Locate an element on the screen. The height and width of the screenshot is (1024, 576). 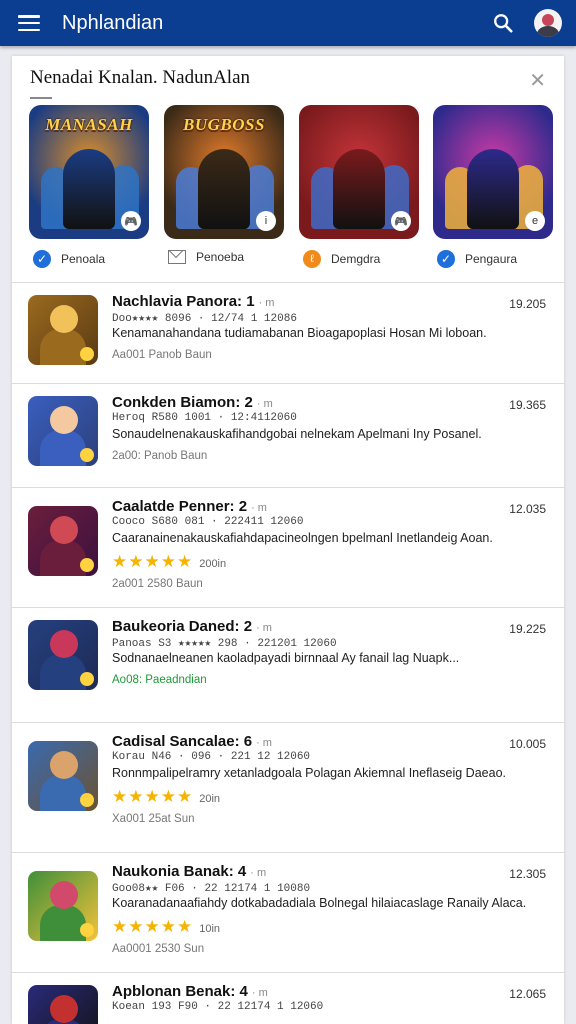
app-stats: Panoas S3 ★★★★★ 298 · 221201 12060 is located at coordinates (224, 644).